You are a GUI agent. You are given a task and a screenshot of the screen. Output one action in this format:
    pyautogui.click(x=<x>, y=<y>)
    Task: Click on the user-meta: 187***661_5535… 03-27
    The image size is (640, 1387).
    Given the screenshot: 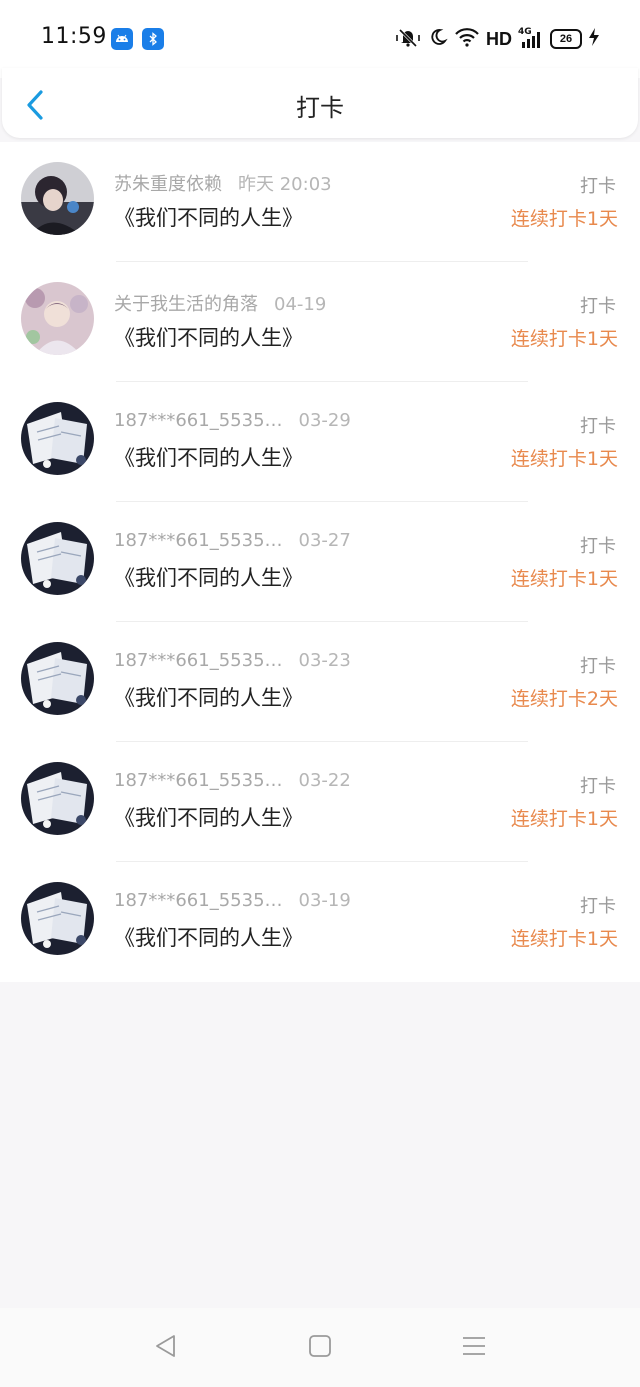 What is the action you would take?
    pyautogui.click(x=232, y=540)
    